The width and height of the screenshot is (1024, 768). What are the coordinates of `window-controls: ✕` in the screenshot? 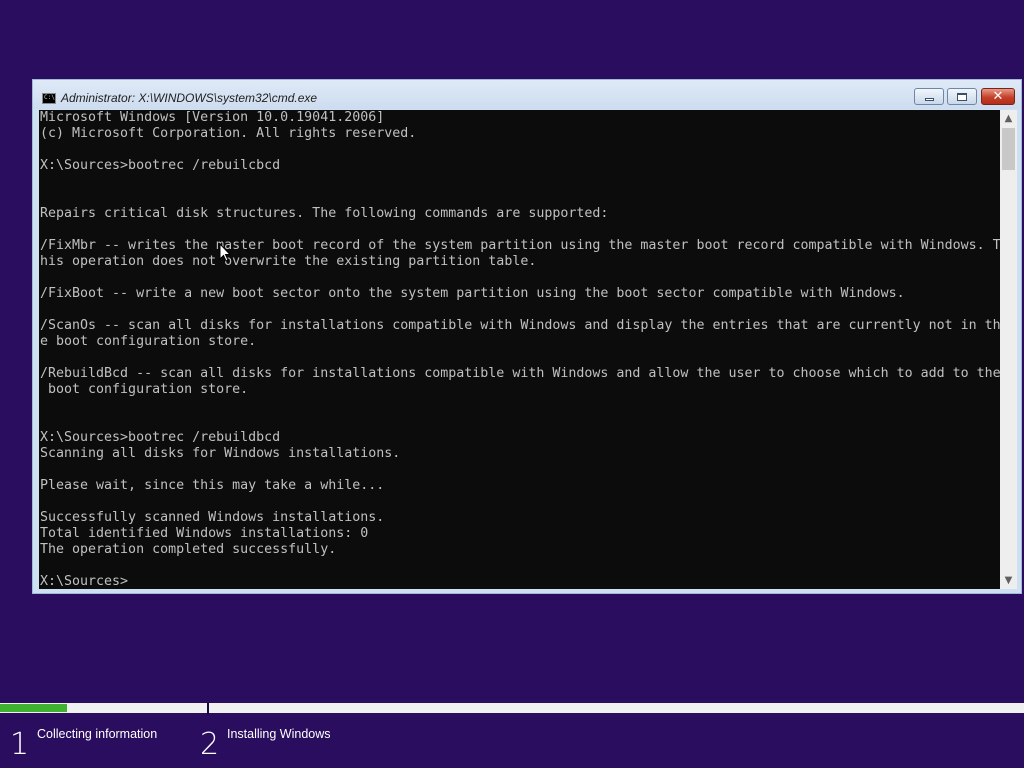 It's located at (963, 97).